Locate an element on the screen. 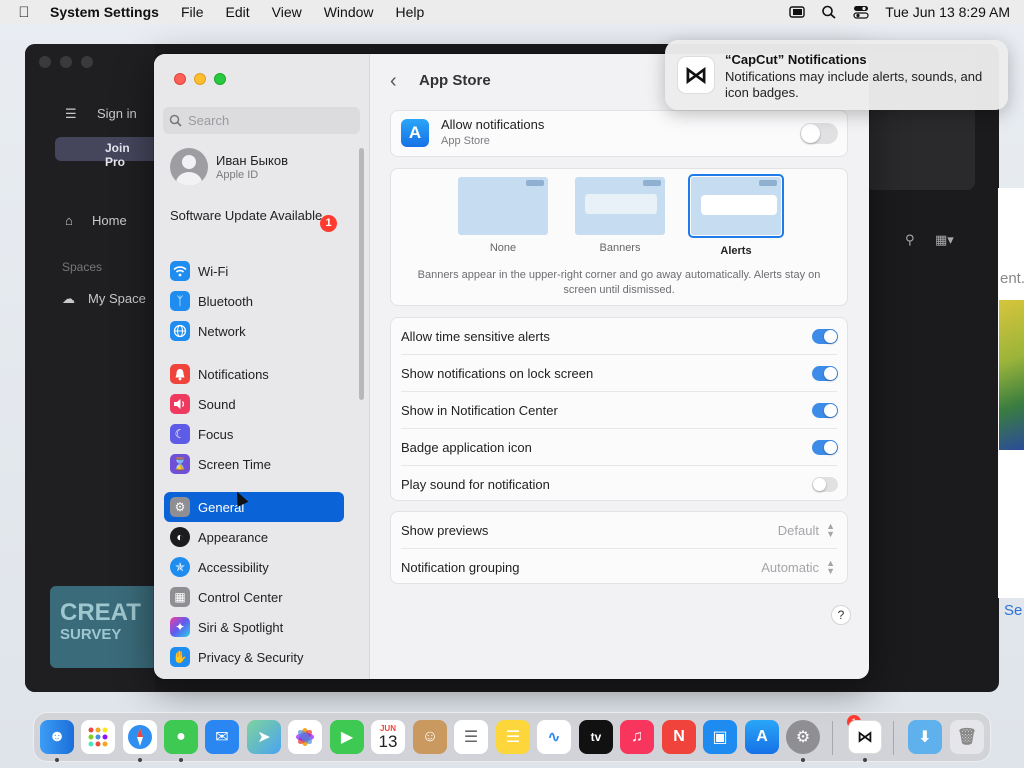 The image size is (1024, 768). app-store-dock-icon: A is located at coordinates (762, 737).